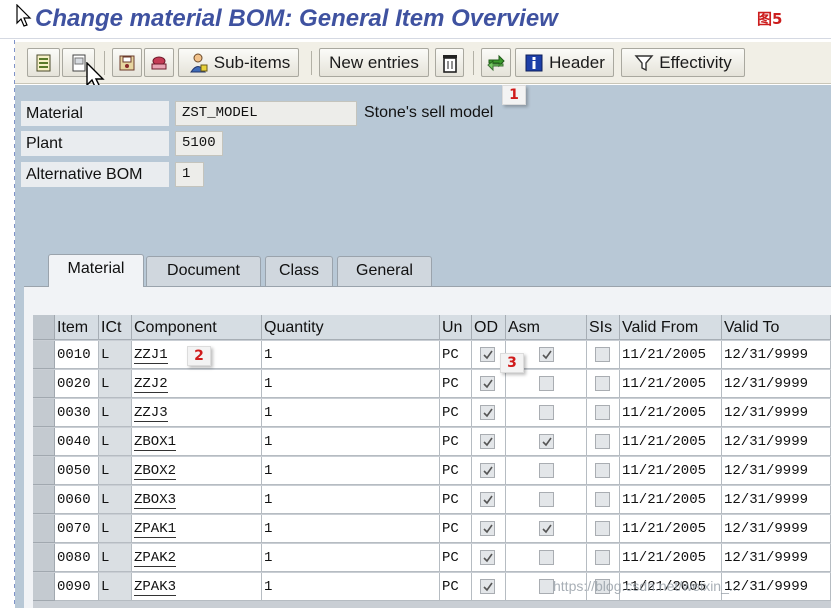 The width and height of the screenshot is (831, 608). Describe the element at coordinates (197, 327) in the screenshot. I see `column-header-component: Component` at that location.